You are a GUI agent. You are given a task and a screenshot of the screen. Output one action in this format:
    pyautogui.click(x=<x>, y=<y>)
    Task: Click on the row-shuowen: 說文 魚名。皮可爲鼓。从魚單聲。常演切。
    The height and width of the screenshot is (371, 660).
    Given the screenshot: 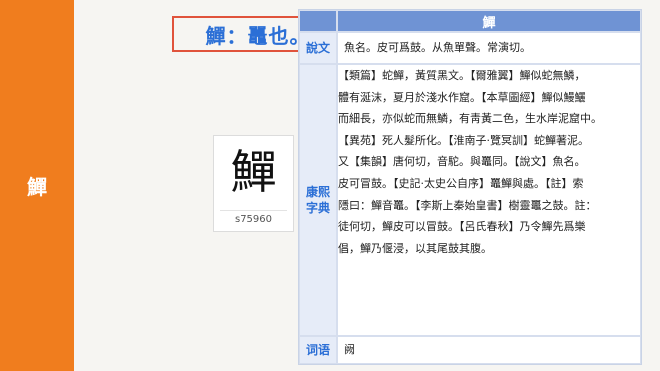 What is the action you would take?
    pyautogui.click(x=470, y=48)
    